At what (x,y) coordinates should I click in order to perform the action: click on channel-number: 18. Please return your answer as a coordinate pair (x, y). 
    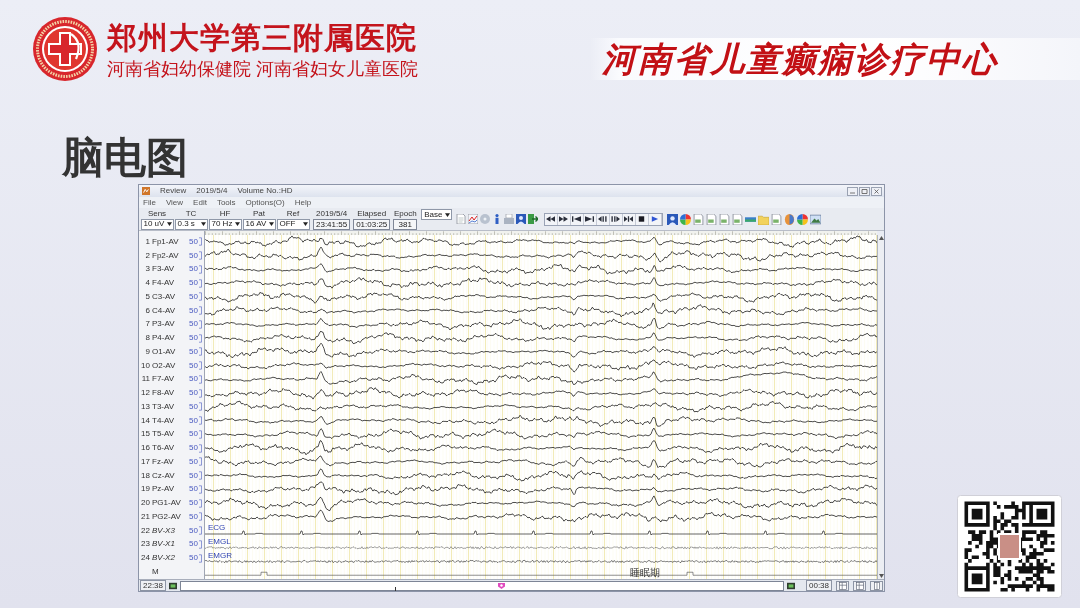
    Looking at the image, I should click on (145, 475).